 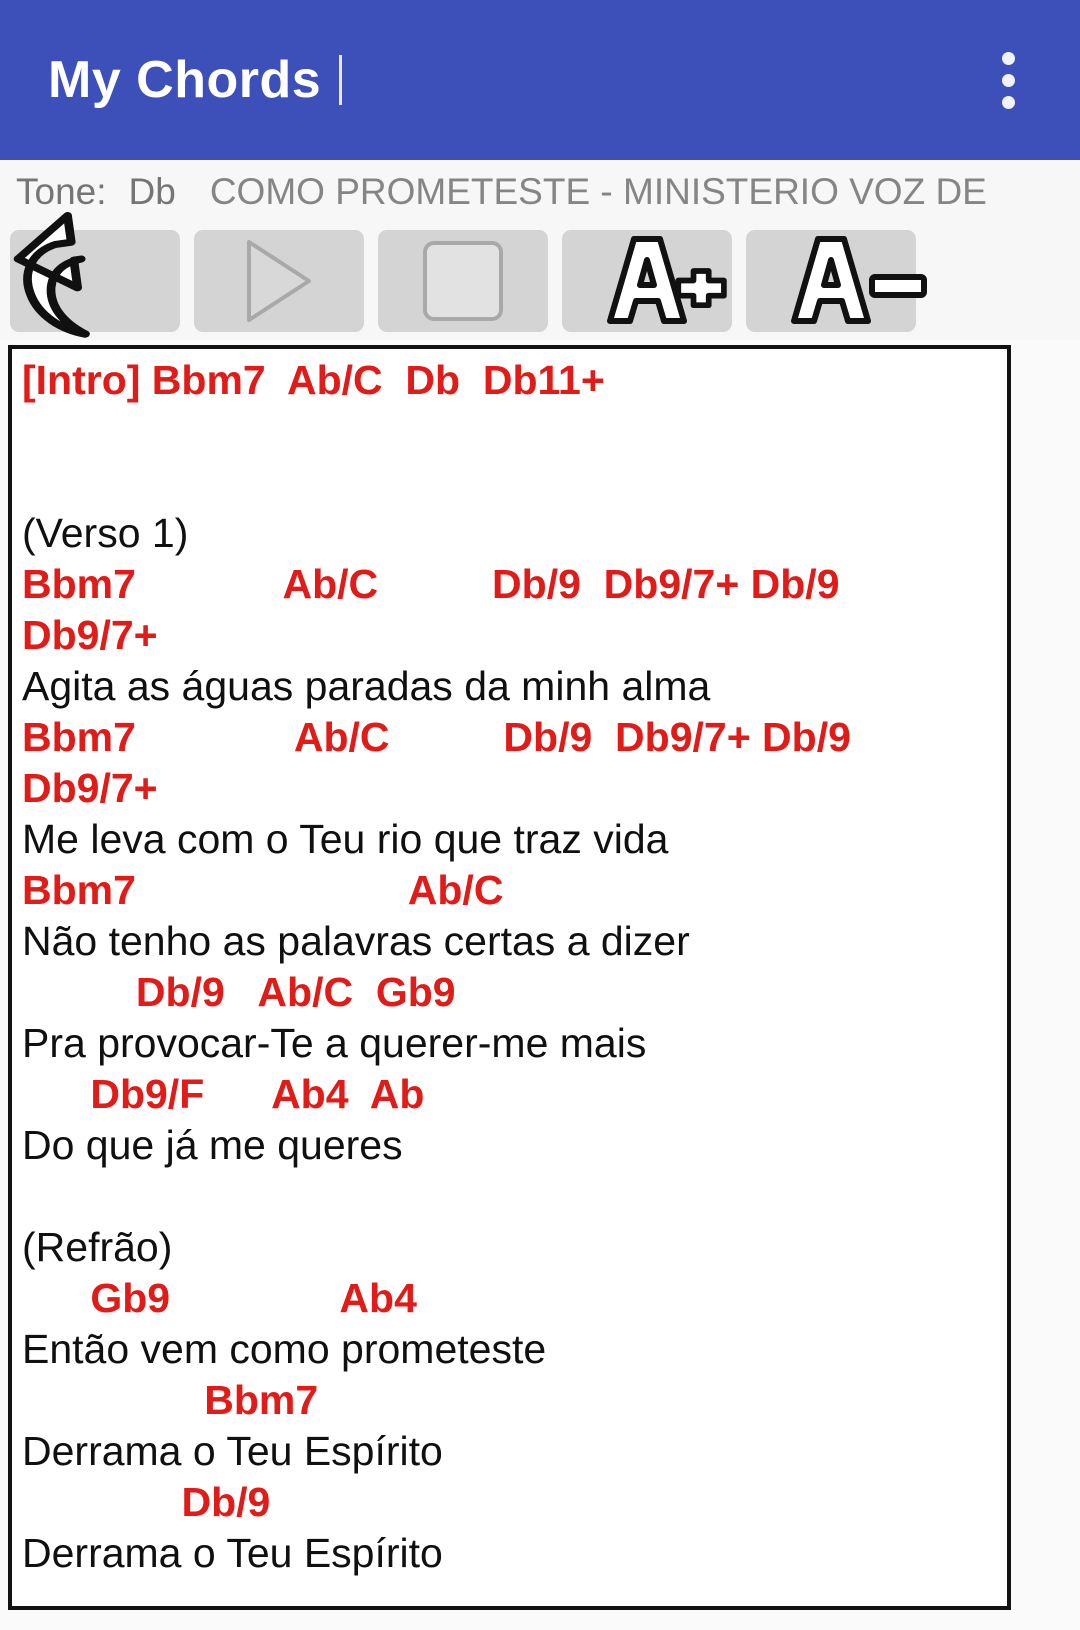 I want to click on play-triangle-icon, so click(x=279, y=281).